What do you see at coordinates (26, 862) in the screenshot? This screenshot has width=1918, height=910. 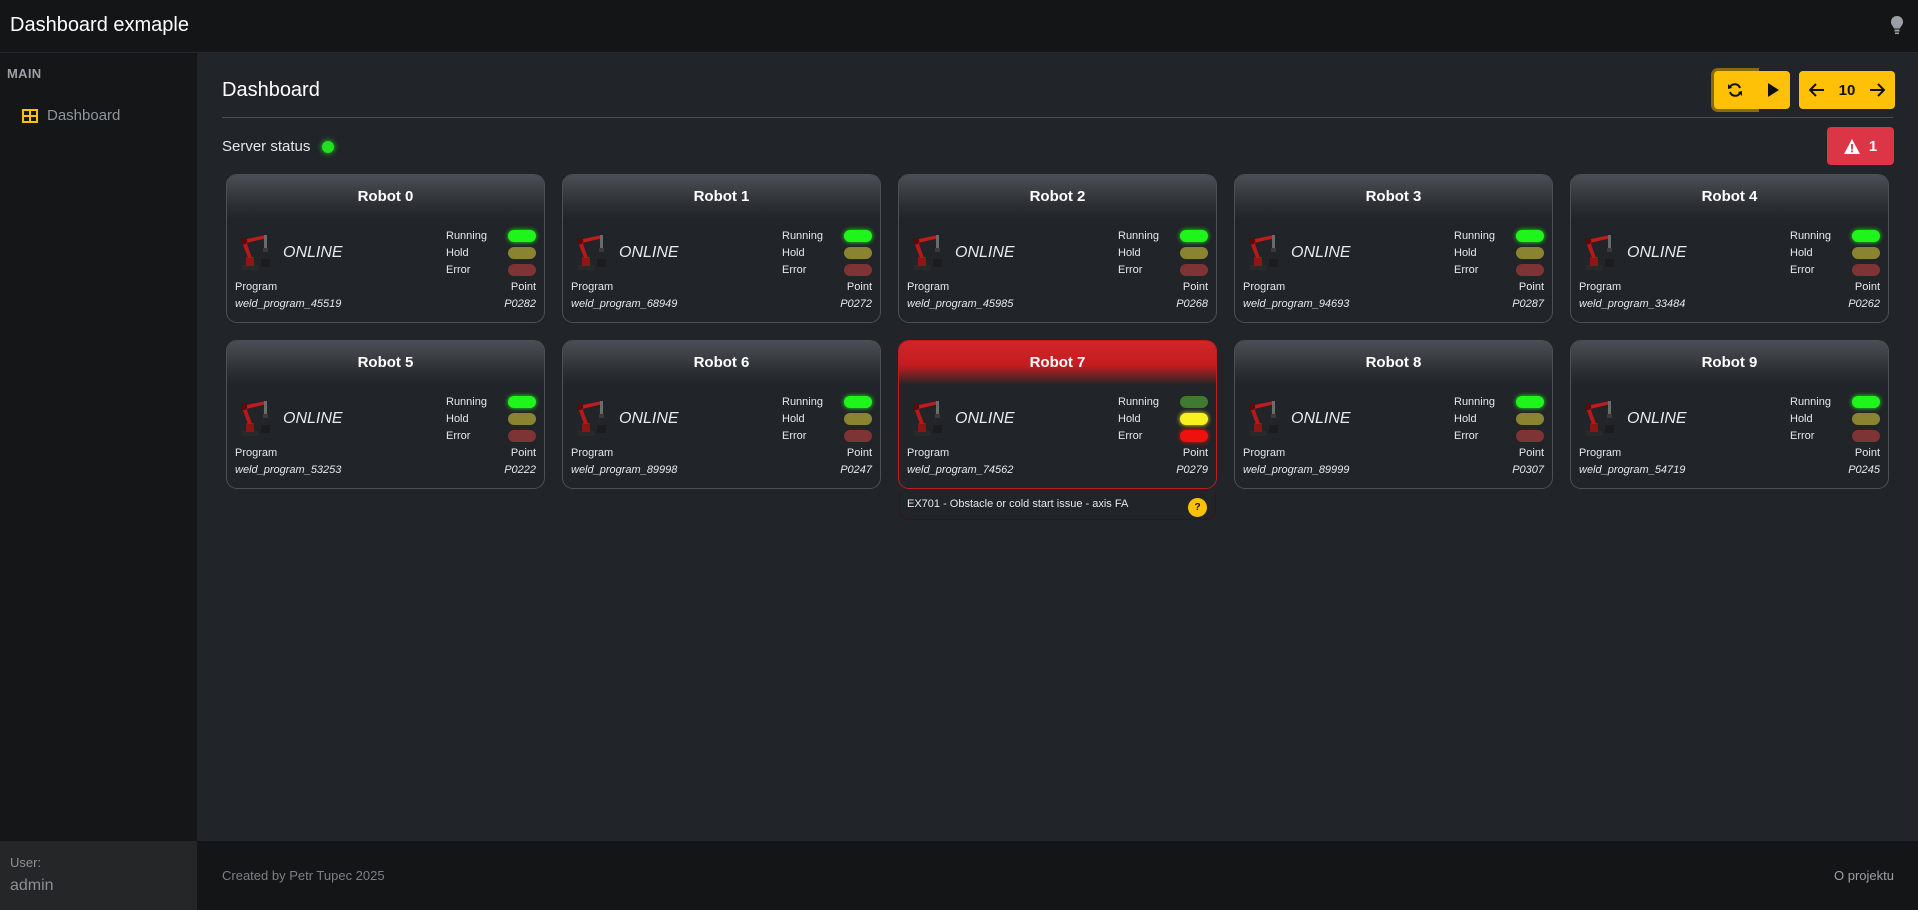 I see `user-label: User:` at bounding box center [26, 862].